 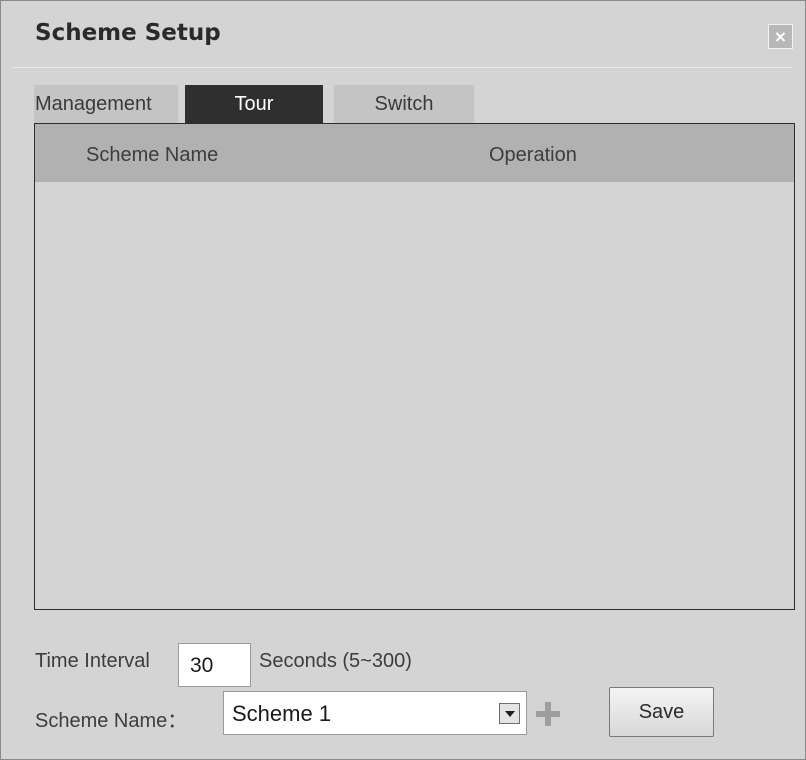 I want to click on dialog-title: Scheme Setup, so click(x=128, y=33).